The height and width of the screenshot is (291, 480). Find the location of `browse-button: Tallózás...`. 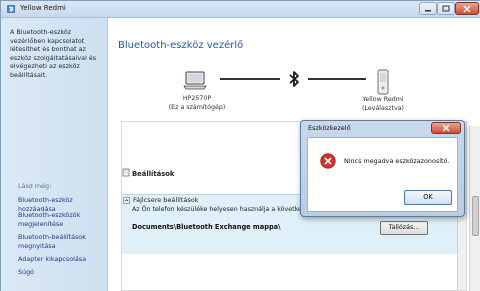

browse-button: Tallózás... is located at coordinates (404, 228).